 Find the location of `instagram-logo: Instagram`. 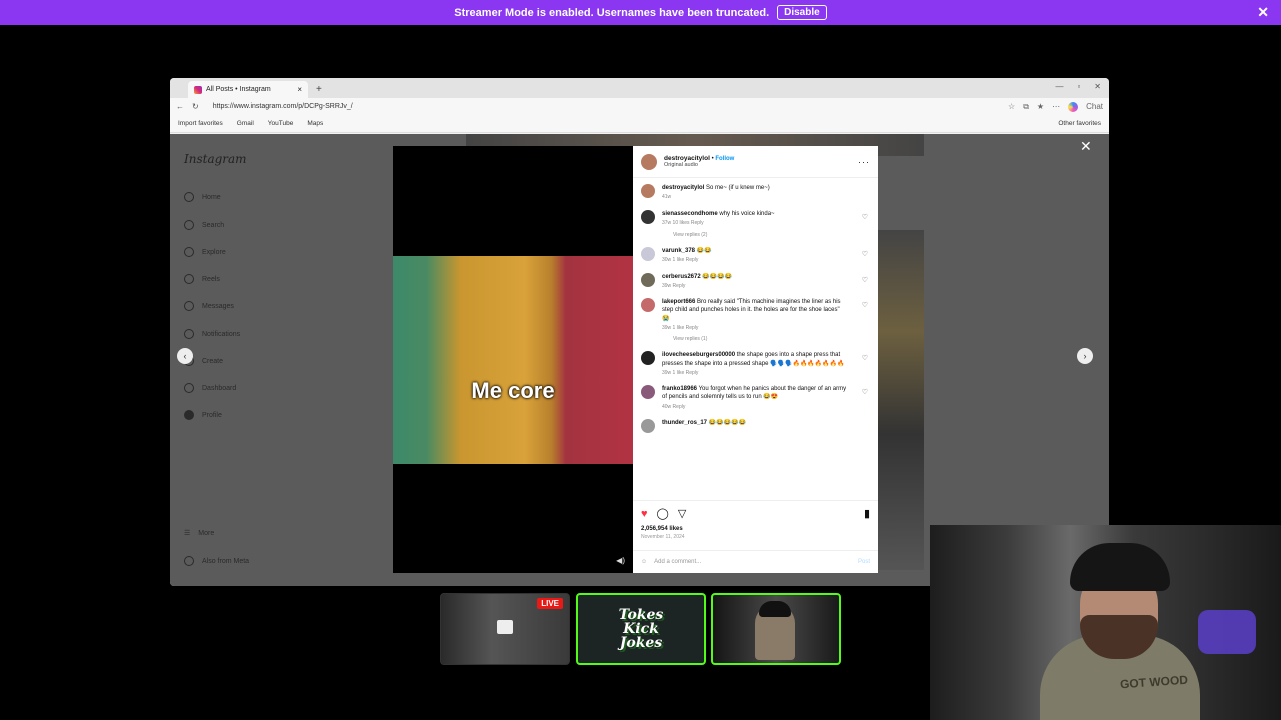

instagram-logo: Instagram is located at coordinates (215, 159).